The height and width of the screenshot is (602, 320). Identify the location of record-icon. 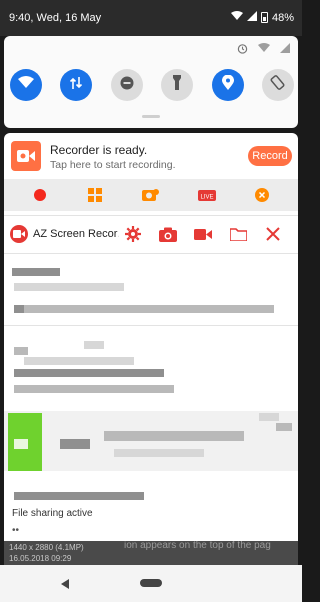
(40, 195).